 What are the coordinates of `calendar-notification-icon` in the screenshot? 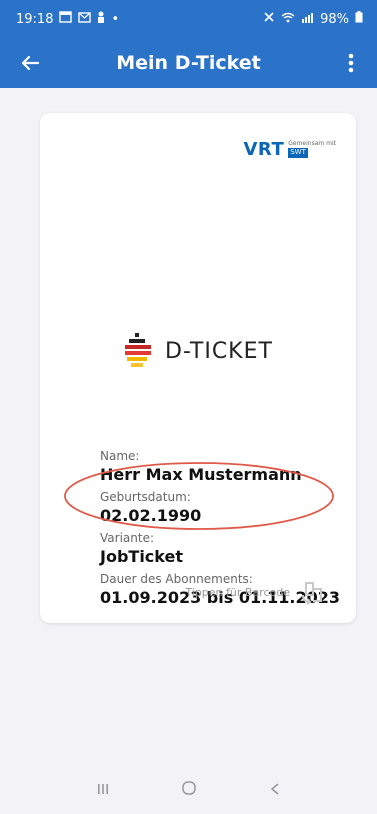 It's located at (66, 19).